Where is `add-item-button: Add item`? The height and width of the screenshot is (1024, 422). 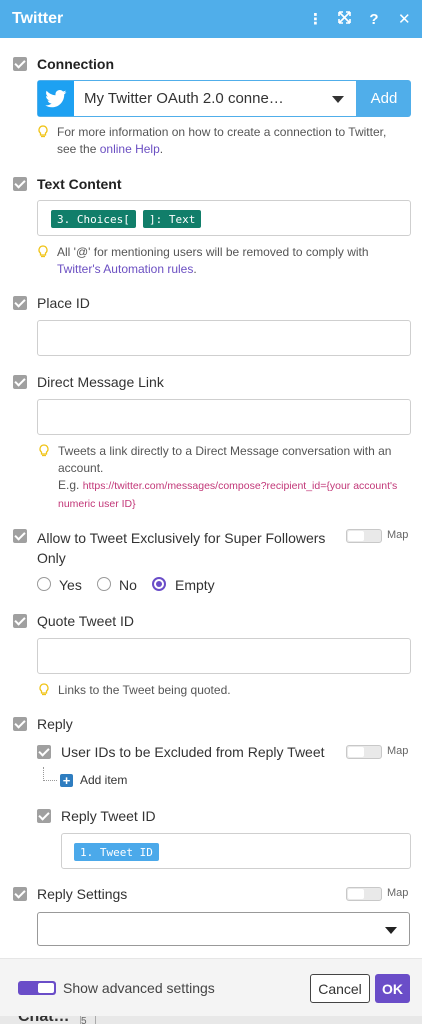 add-item-button: Add item is located at coordinates (103, 780).